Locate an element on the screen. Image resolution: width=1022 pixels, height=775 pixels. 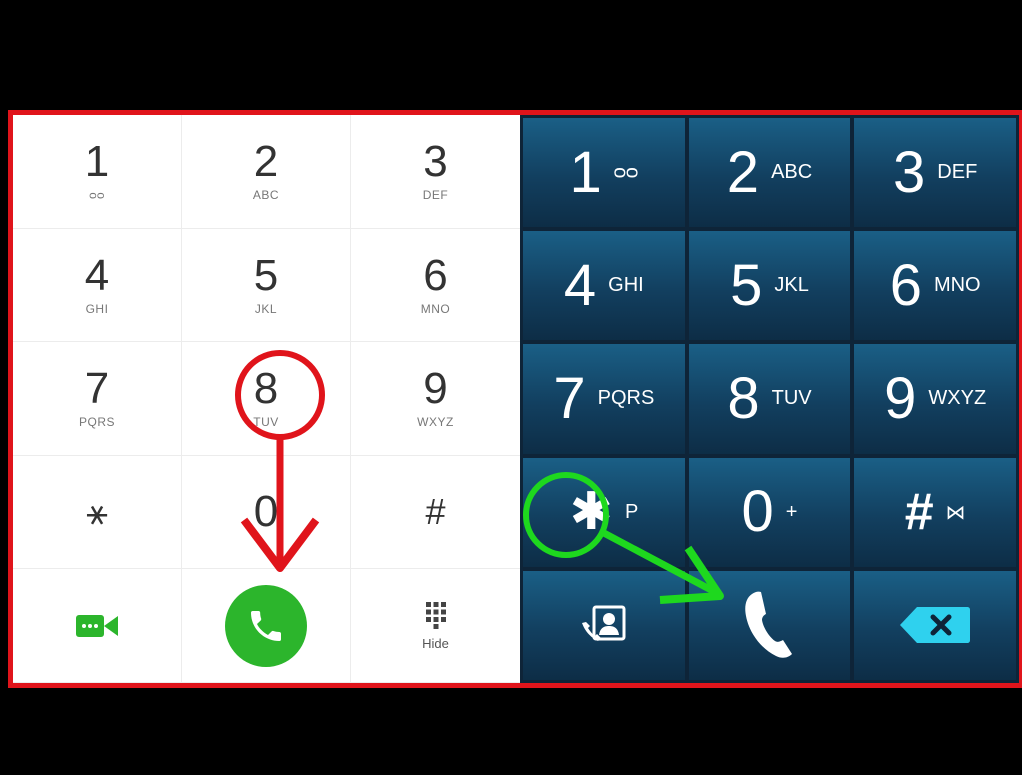
key-0: 0 is located at coordinates (266, 512).